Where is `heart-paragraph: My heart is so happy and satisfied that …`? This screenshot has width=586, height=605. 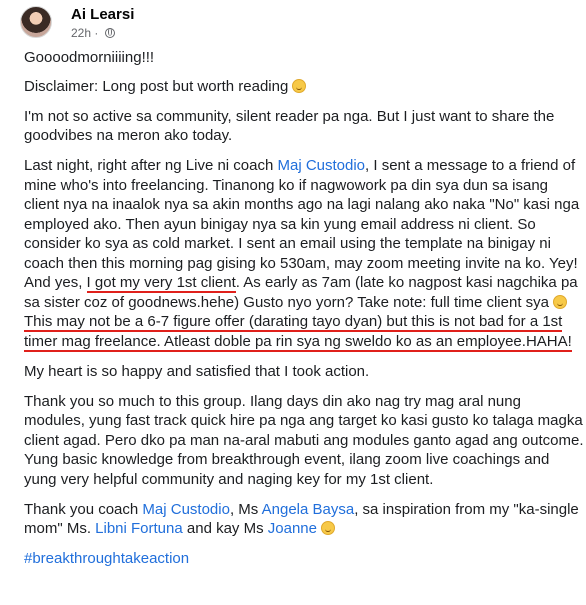
heart-paragraph: My heart is so happy and satisfied that … is located at coordinates (197, 371).